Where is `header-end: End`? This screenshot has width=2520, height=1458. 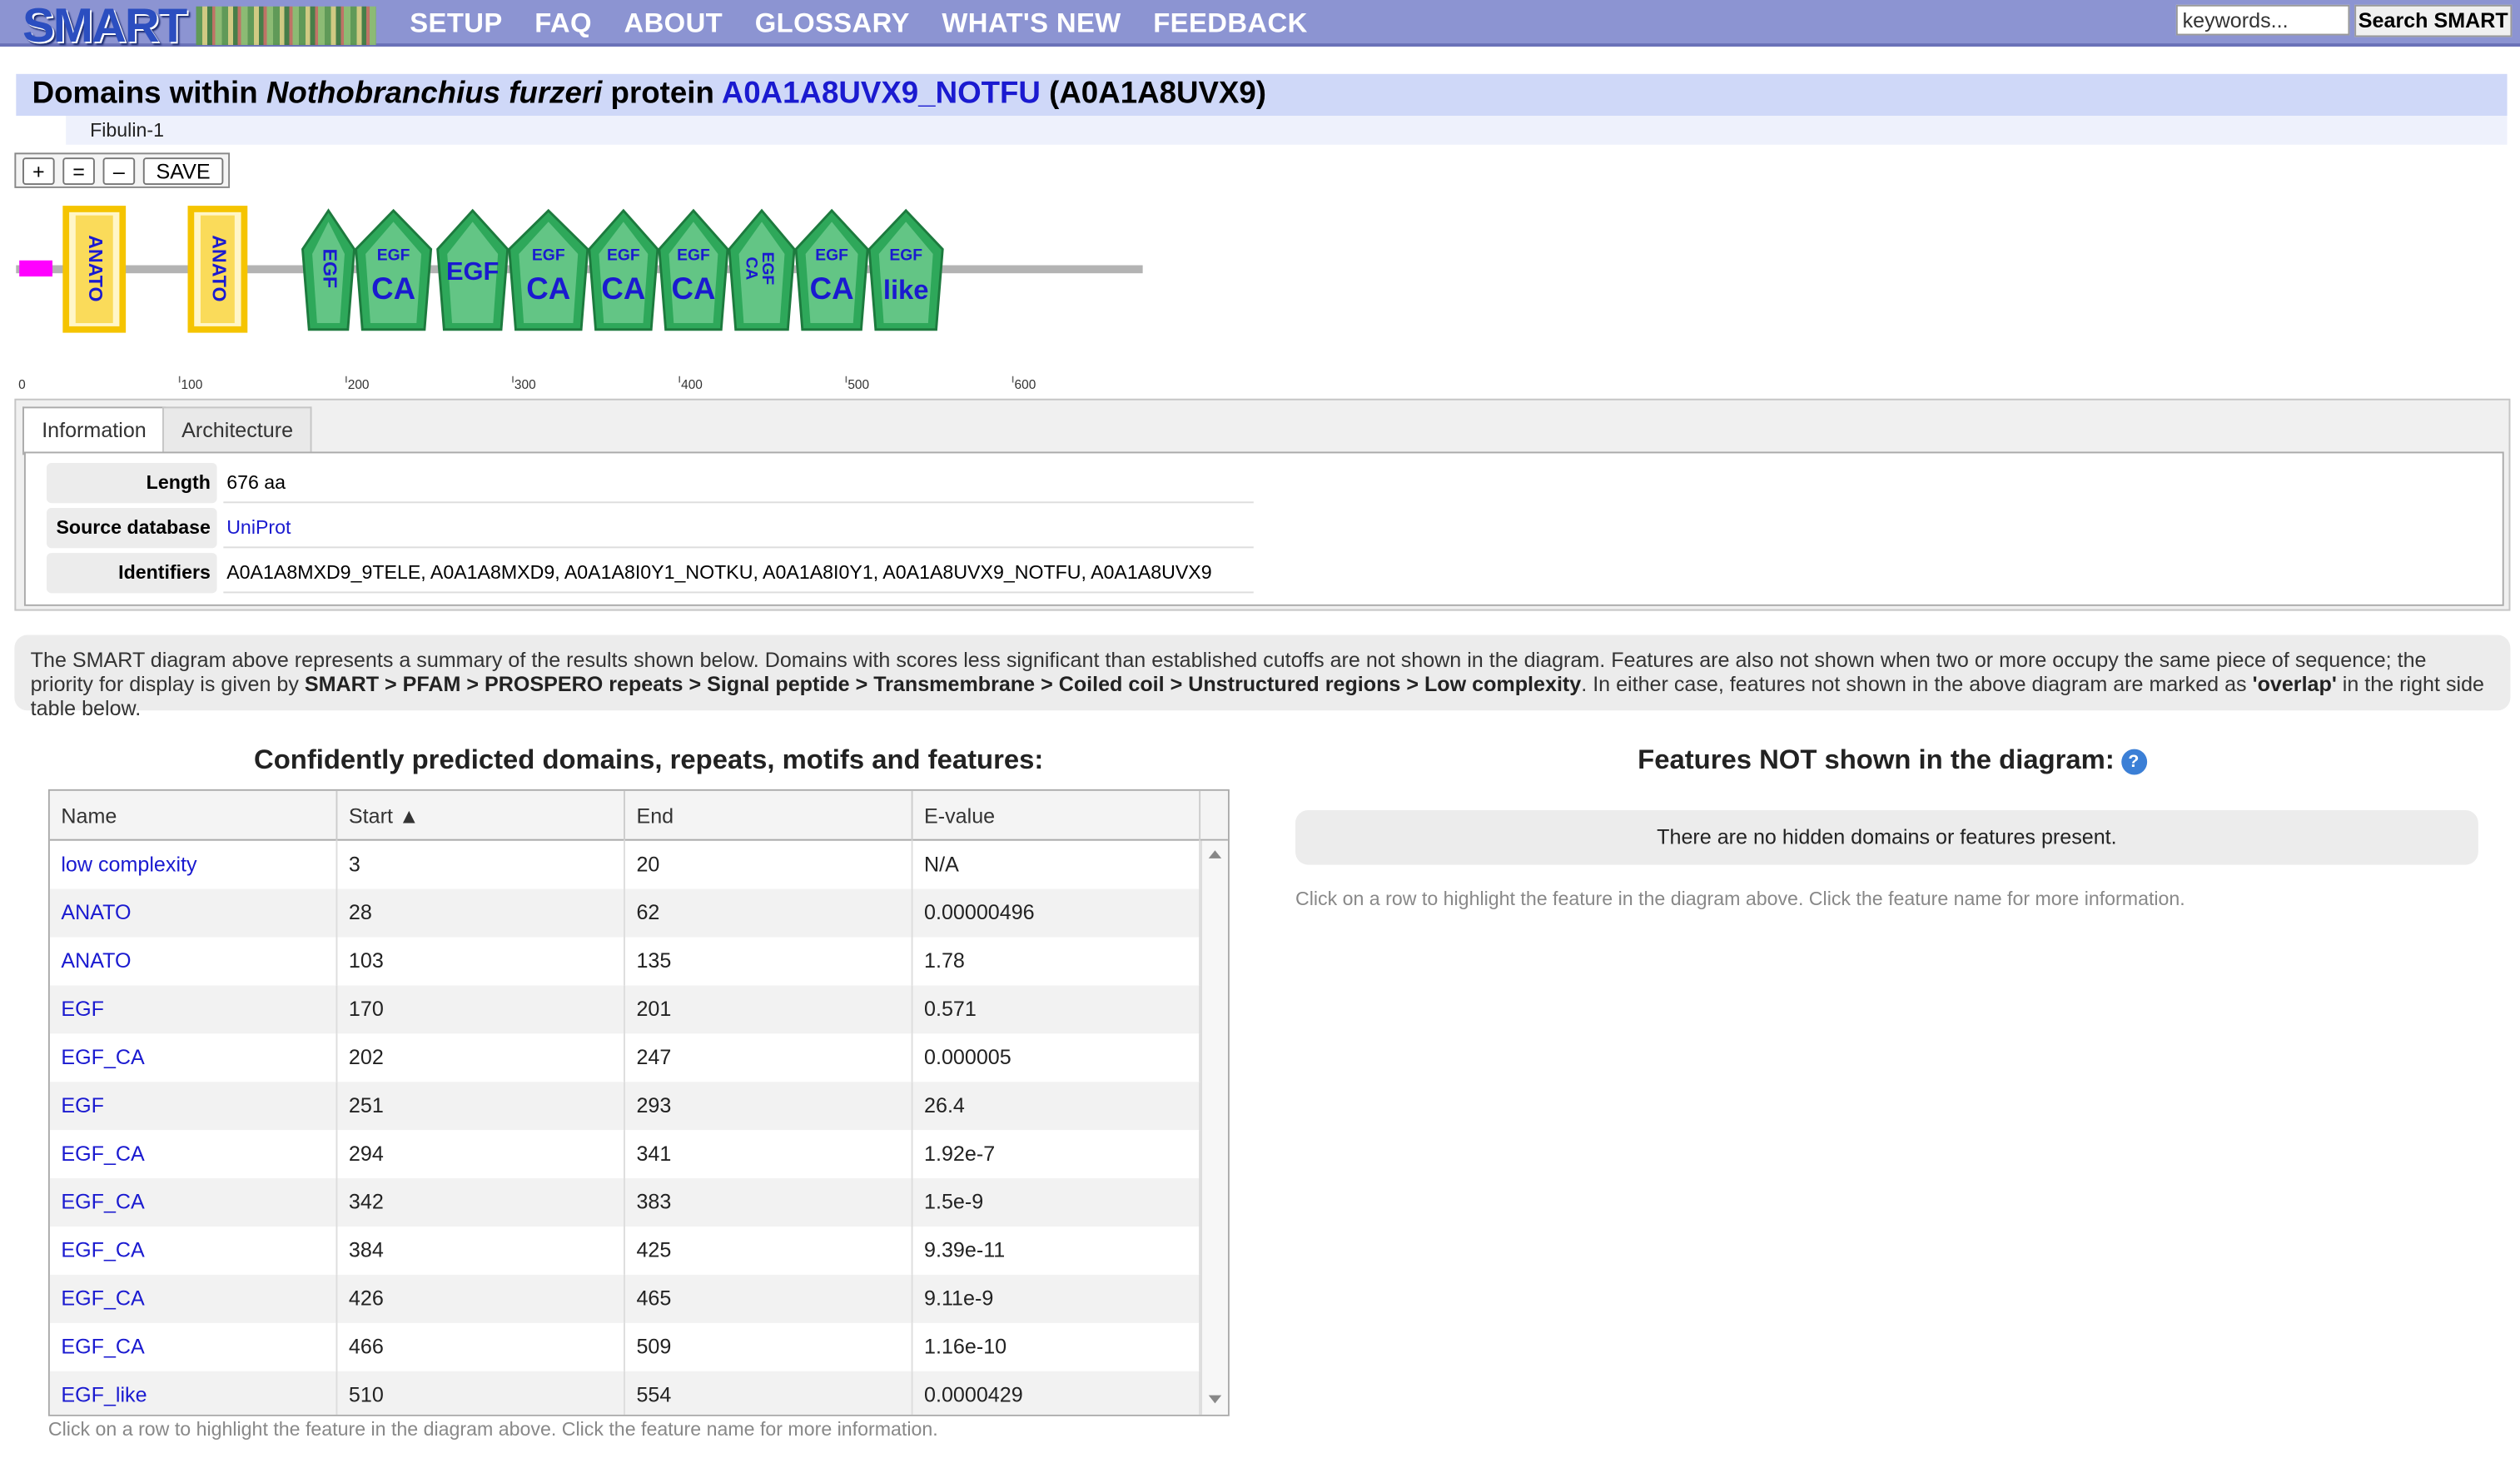
header-end: End is located at coordinates (769, 816).